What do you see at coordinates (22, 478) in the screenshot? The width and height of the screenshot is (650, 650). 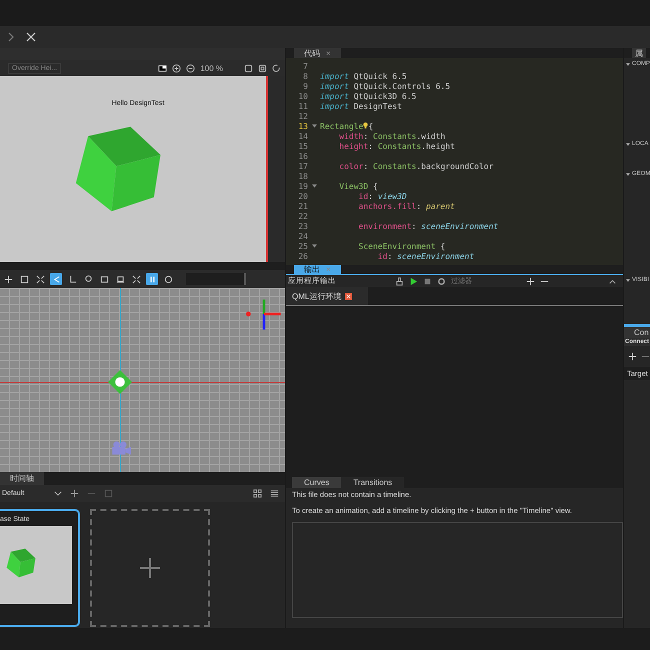 I see `timeline-tab: 时间轴` at bounding box center [22, 478].